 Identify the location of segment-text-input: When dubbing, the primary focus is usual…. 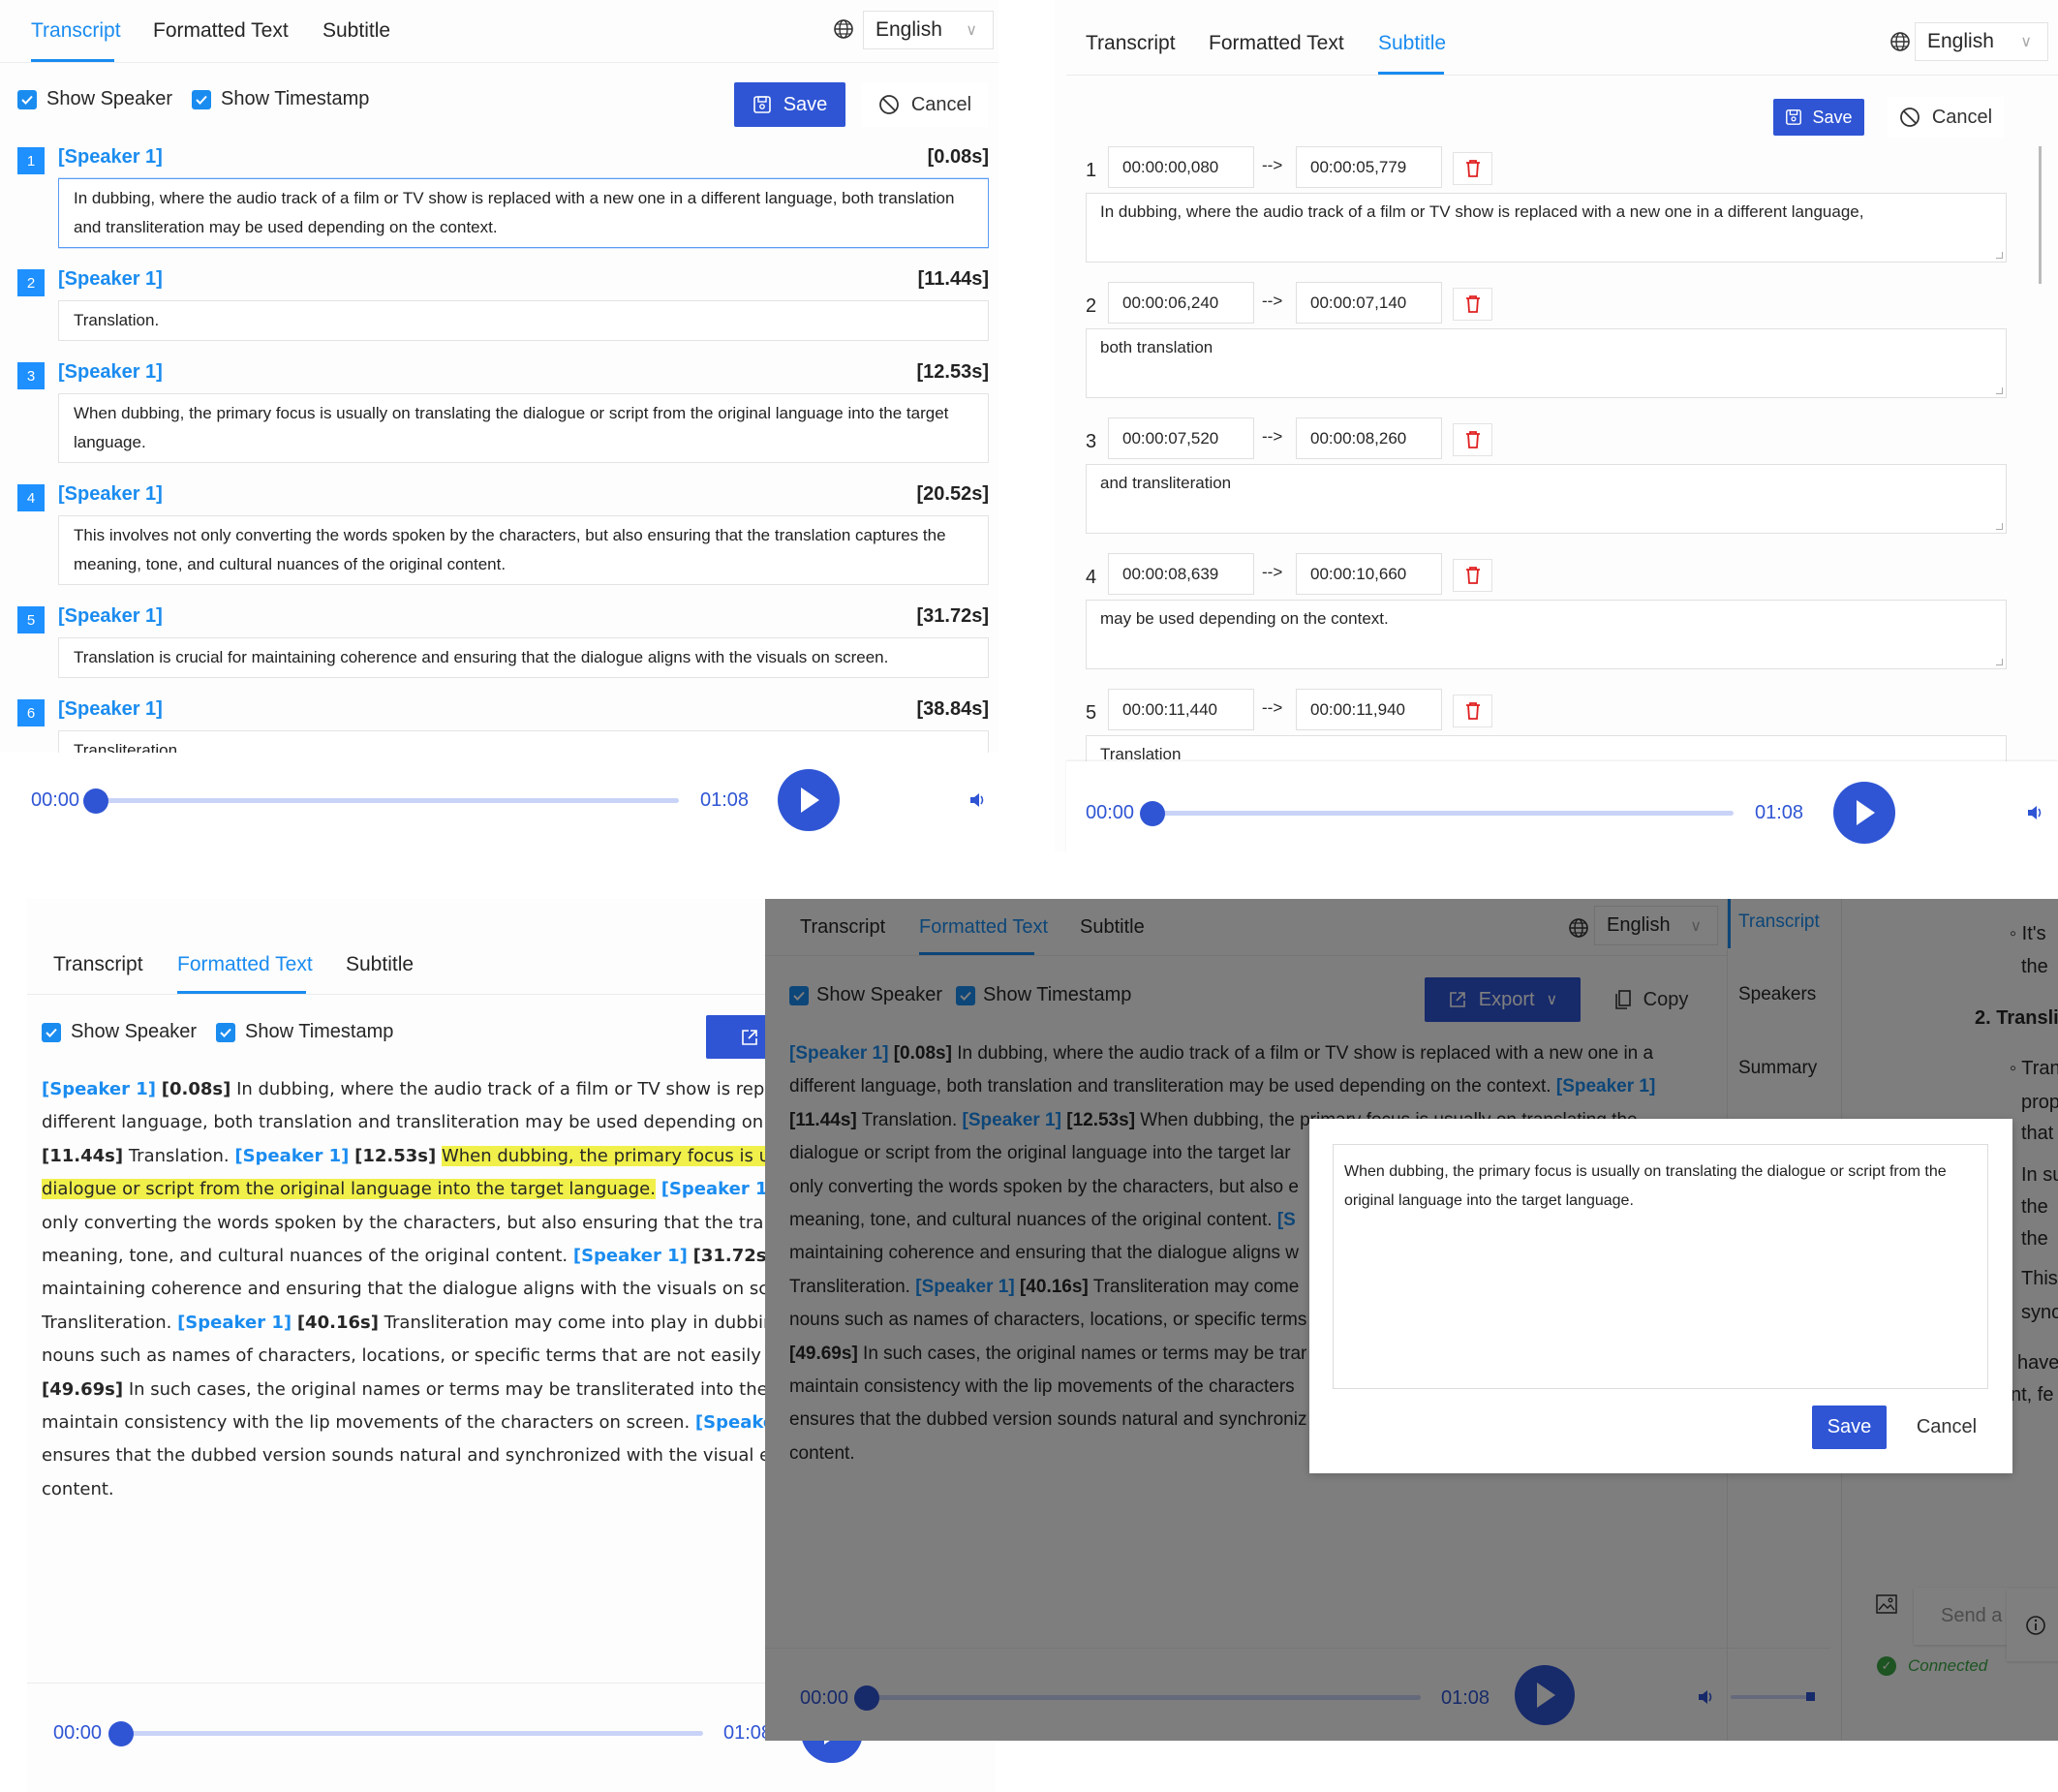
(523, 428).